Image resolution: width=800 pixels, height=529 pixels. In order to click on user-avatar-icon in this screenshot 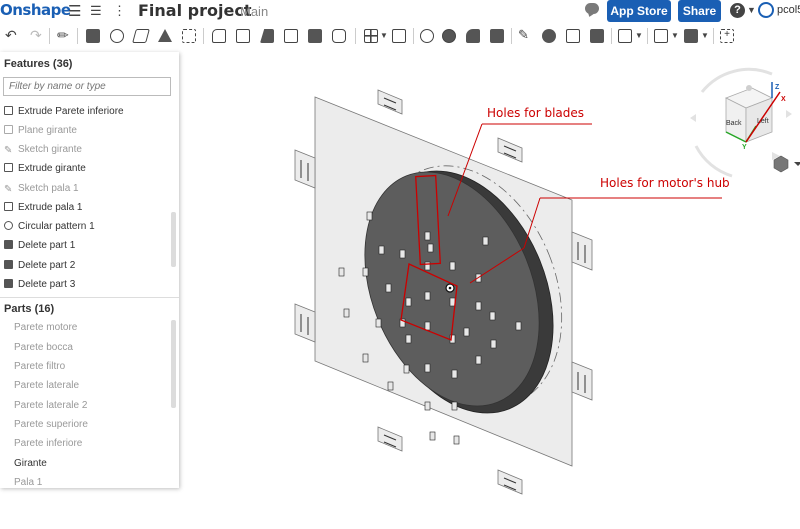, I will do `click(766, 10)`.